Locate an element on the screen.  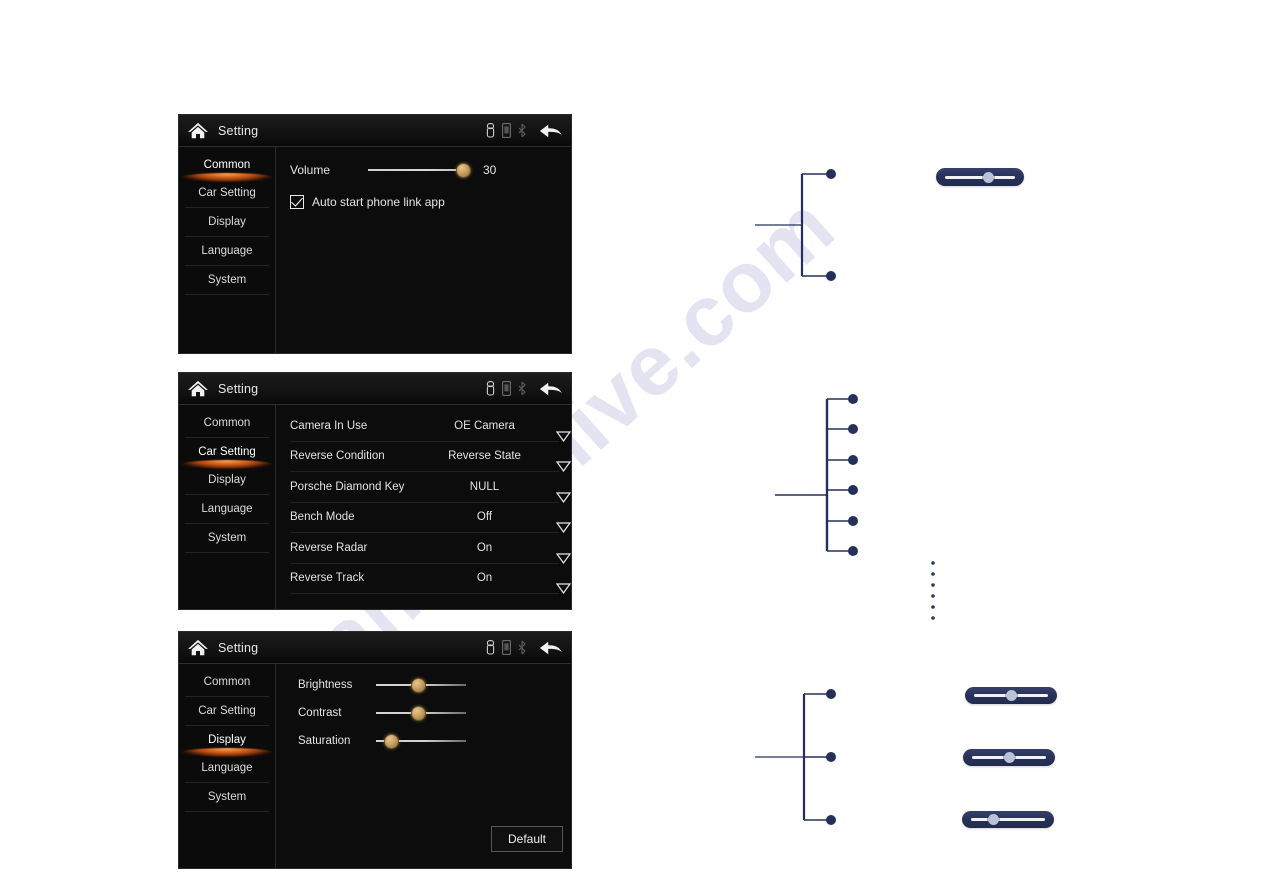
brightness-slider is located at coordinates (421, 685).